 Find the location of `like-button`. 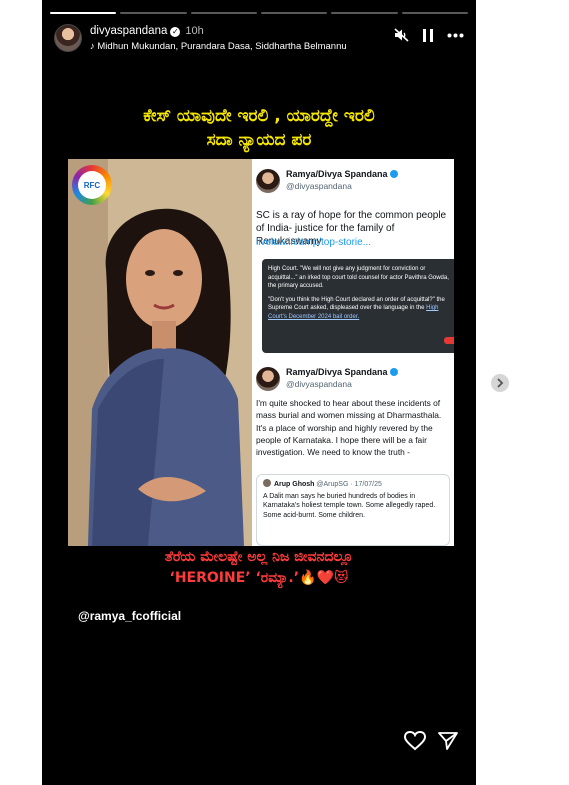

like-button is located at coordinates (415, 742).